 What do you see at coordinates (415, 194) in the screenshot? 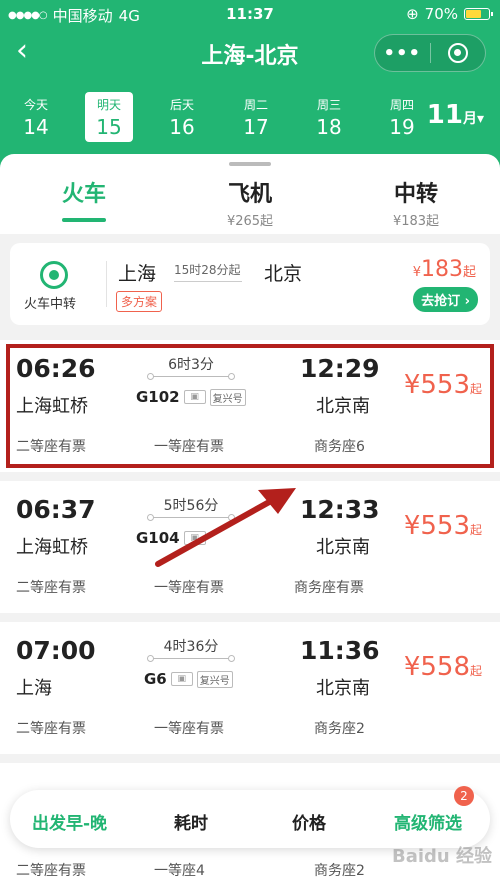
I see `tab-label: 中转` at bounding box center [415, 194].